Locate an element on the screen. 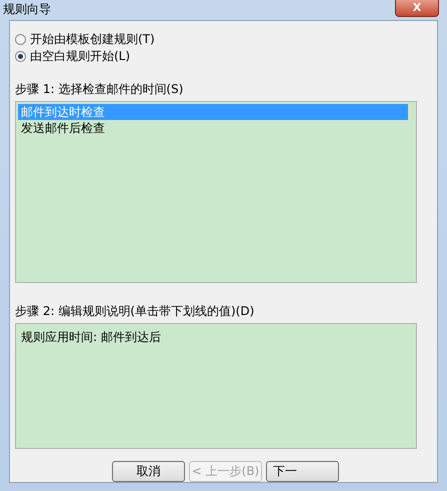 This screenshot has width=447, height=491. list-item: 发送邮件后检查 is located at coordinates (213, 128).